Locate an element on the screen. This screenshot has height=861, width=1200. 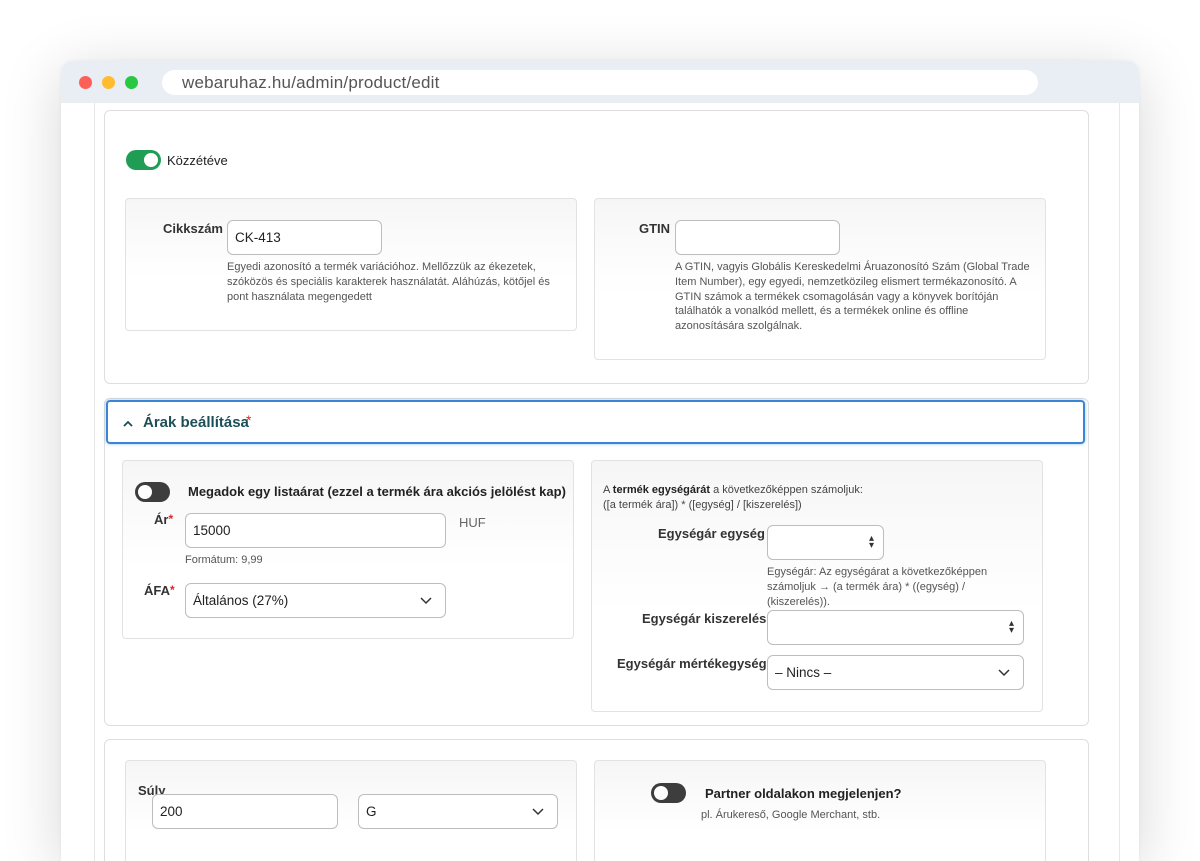
unit-input: ▴ ▾ is located at coordinates (825, 542).